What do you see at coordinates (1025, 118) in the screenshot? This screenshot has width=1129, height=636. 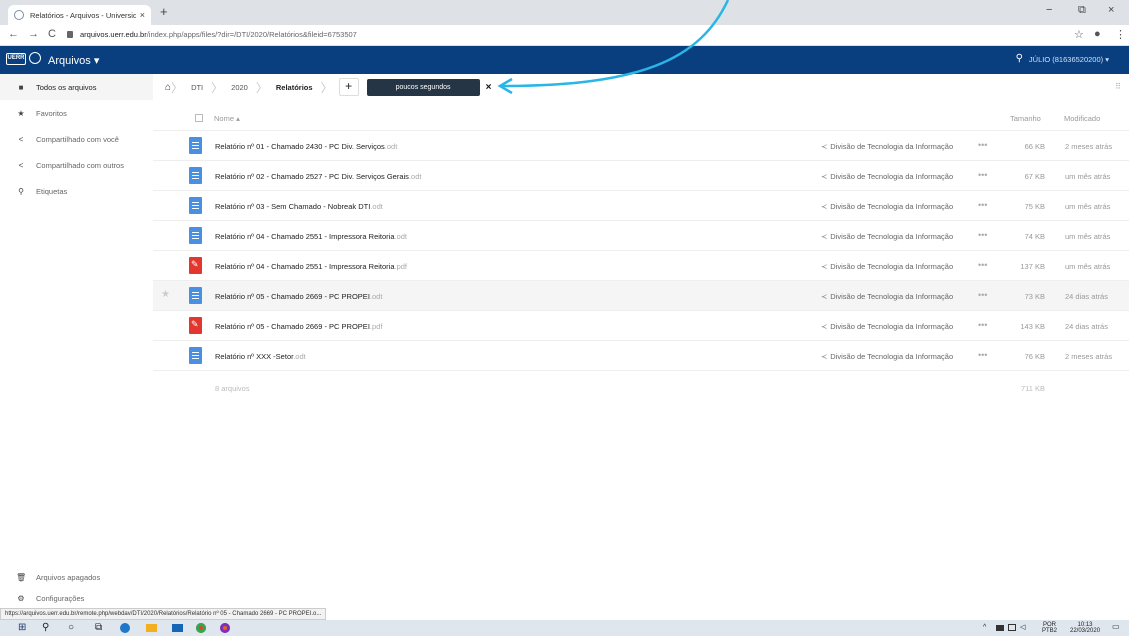 I see `column-size-header: Tamanho` at bounding box center [1025, 118].